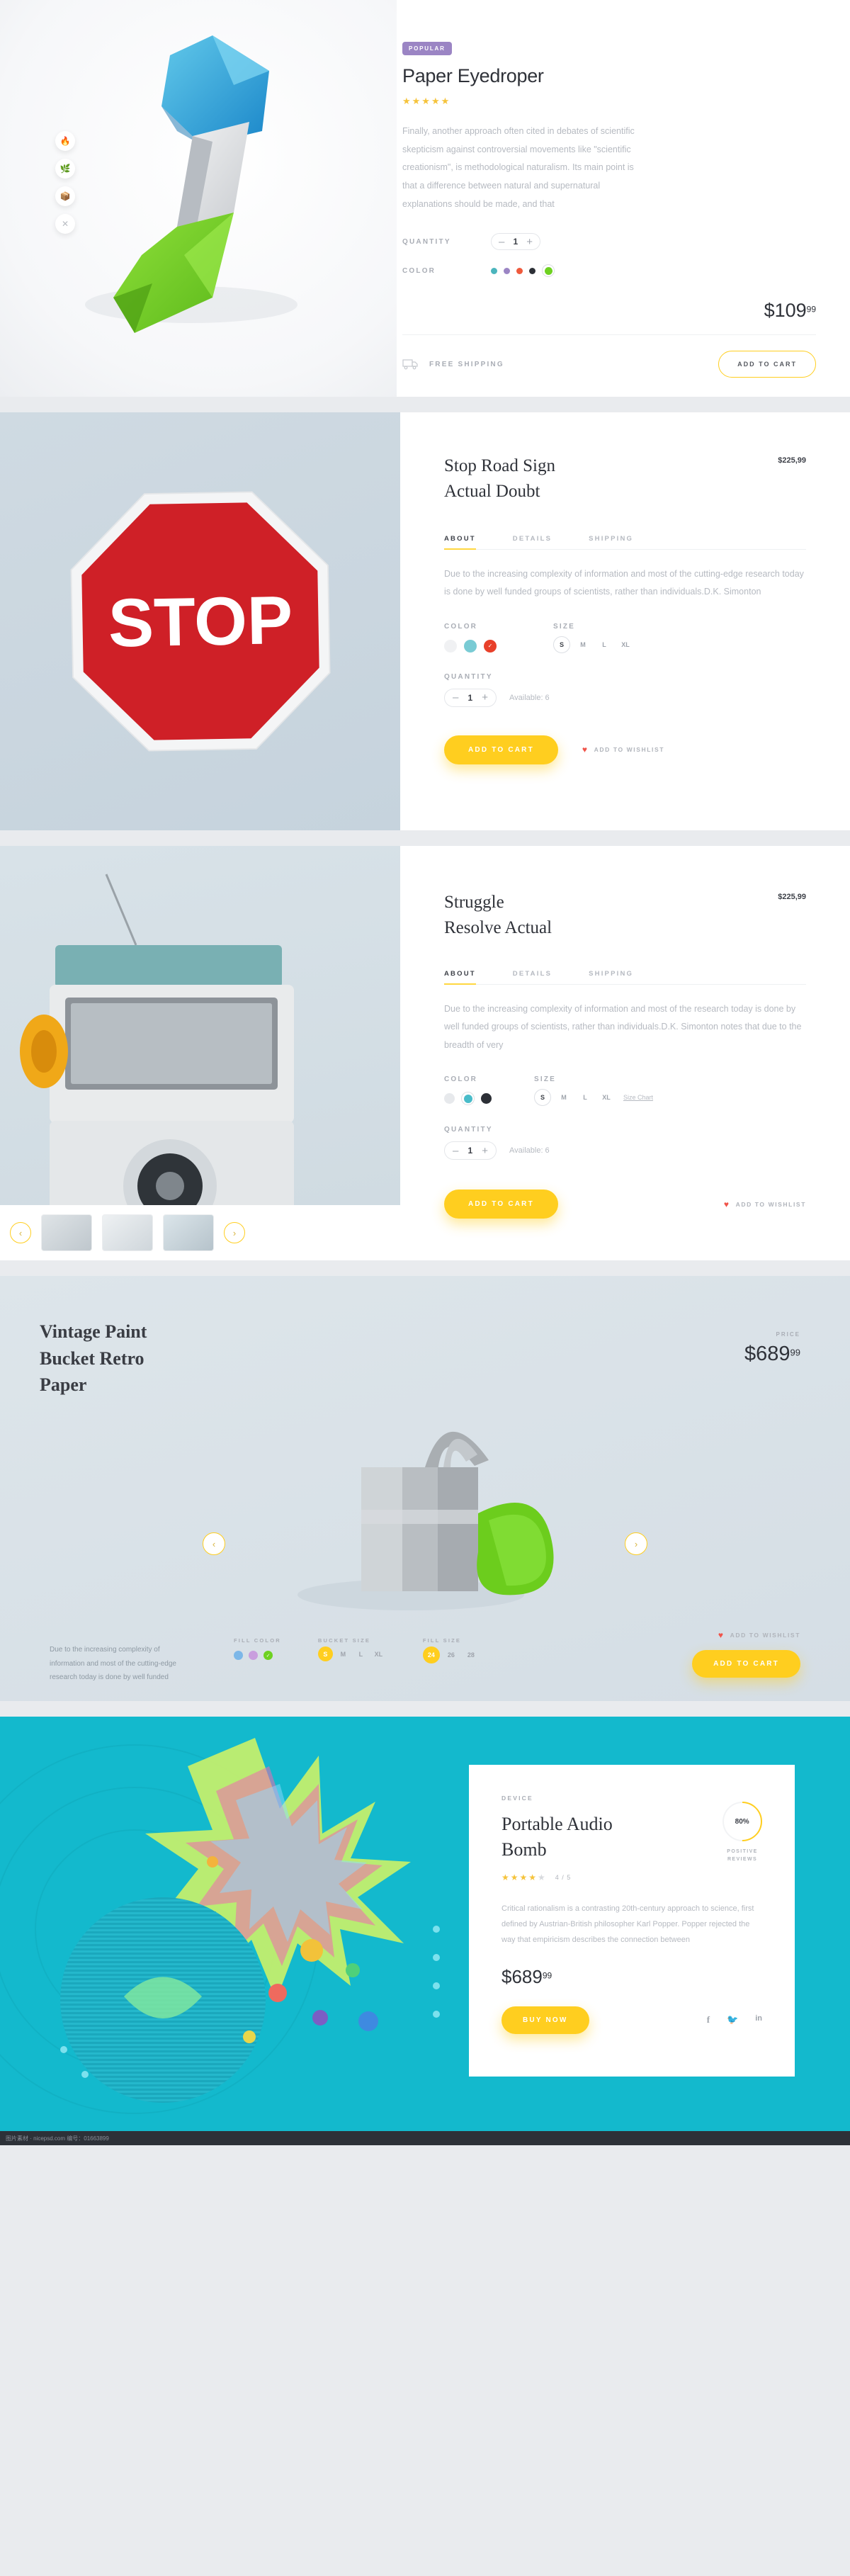 This screenshot has width=850, height=2576. What do you see at coordinates (426, 1520) in the screenshot?
I see `paint-bucket-illustration` at bounding box center [426, 1520].